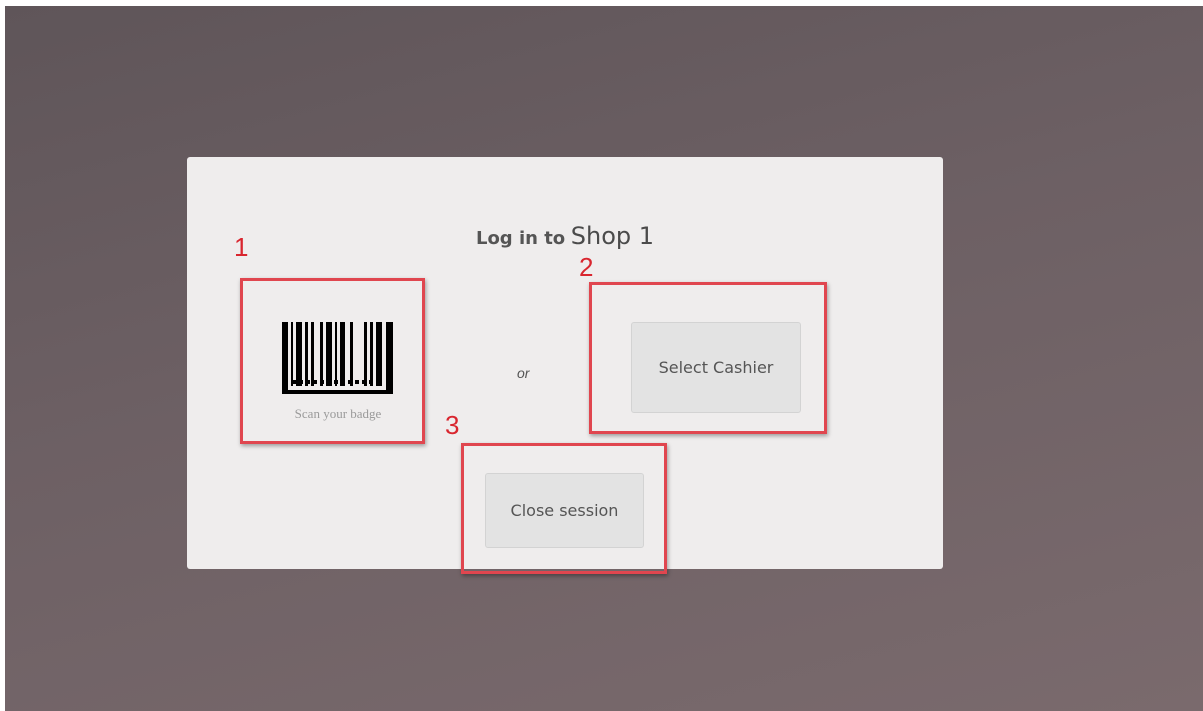 The image size is (1203, 711). What do you see at coordinates (452, 425) in the screenshot?
I see `marker-3: 3` at bounding box center [452, 425].